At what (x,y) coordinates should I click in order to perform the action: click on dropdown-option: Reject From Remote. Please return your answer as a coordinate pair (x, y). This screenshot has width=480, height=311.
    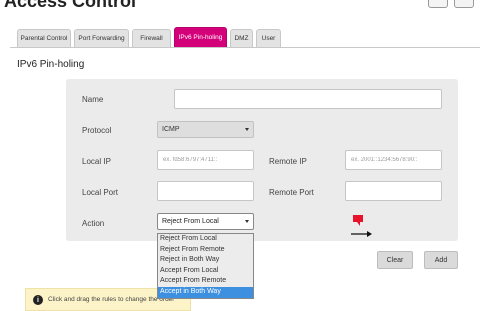
    Looking at the image, I should click on (205, 250).